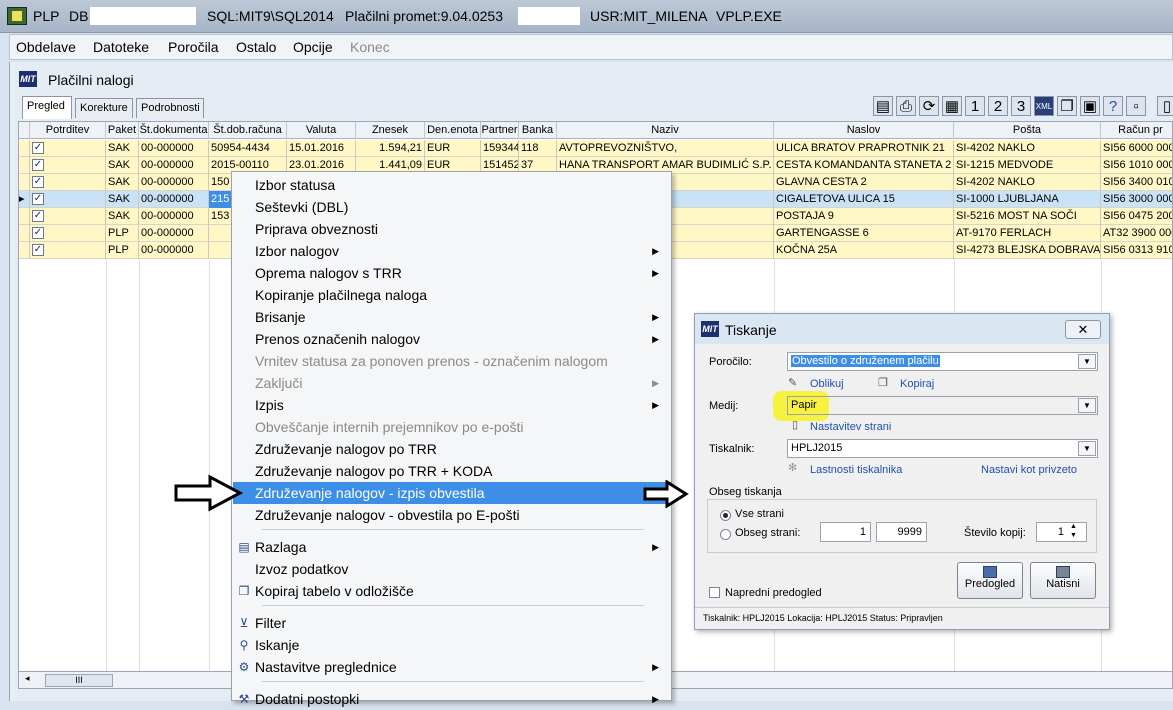 Image resolution: width=1173 pixels, height=710 pixels. Describe the element at coordinates (452, 471) in the screenshot. I see `menu-item: Združevanje nalogov po TRR + KODA` at that location.